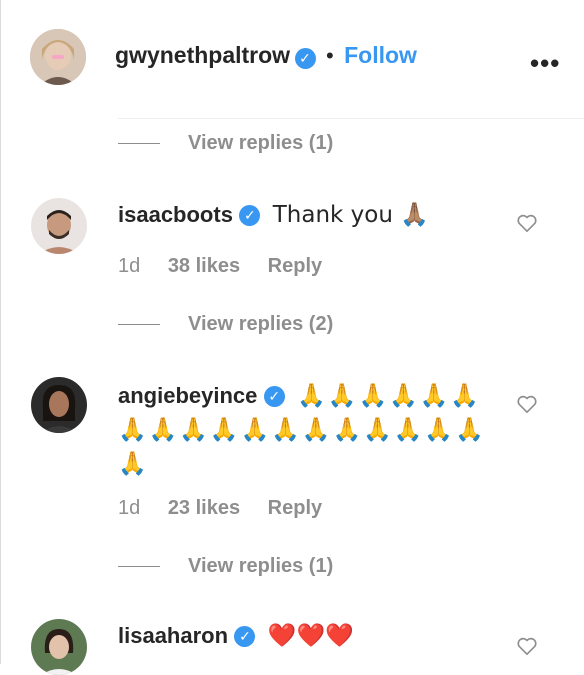  Describe the element at coordinates (202, 55) in the screenshot. I see `author-username: gwynethpaltrow` at that location.